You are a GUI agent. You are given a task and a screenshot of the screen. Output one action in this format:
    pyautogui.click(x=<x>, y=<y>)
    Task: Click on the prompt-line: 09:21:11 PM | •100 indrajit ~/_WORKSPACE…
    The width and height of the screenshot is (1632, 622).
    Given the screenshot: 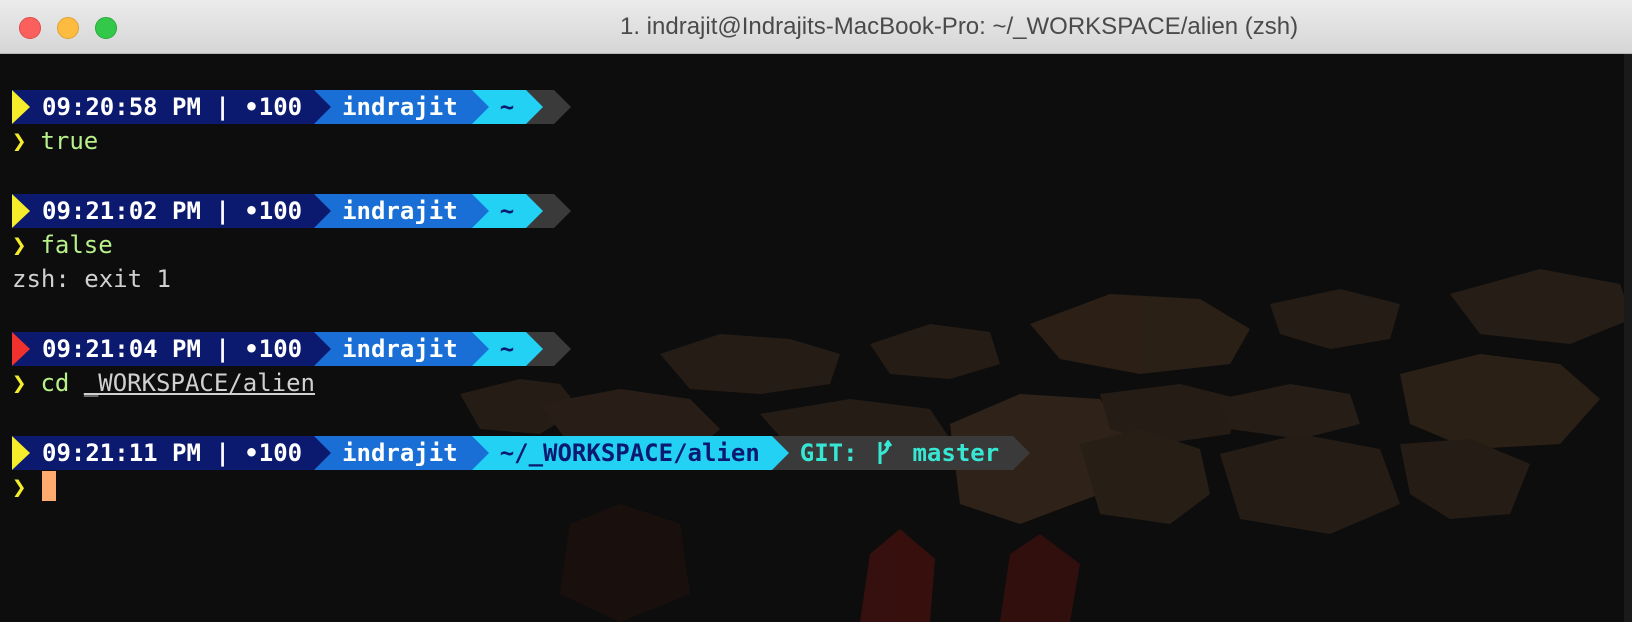 What is the action you would take?
    pyautogui.click(x=521, y=453)
    